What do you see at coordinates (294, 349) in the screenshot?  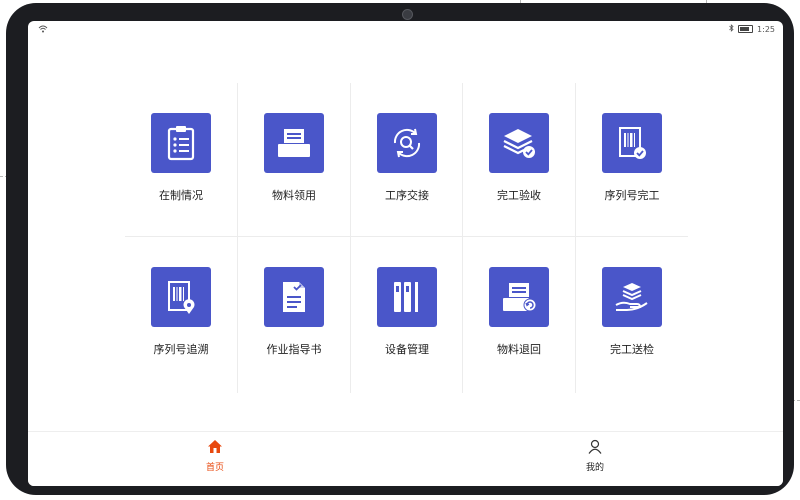 I see `menu-item-label: 作业指导书` at bounding box center [294, 349].